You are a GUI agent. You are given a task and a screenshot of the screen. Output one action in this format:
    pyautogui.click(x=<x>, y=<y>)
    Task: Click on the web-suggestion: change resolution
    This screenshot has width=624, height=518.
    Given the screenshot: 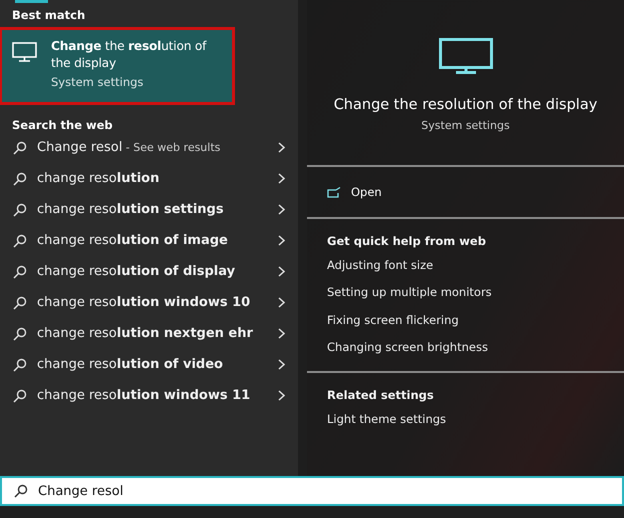 What is the action you would take?
    pyautogui.click(x=149, y=178)
    